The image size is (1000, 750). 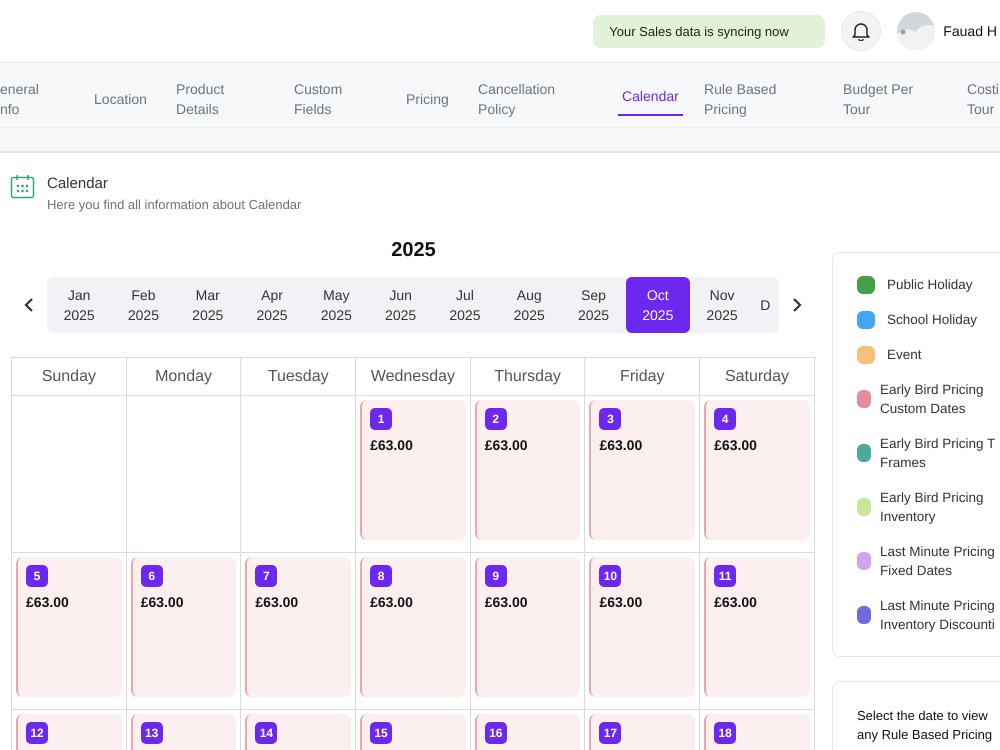 I want to click on month-tab: Oct 2025, so click(x=658, y=305).